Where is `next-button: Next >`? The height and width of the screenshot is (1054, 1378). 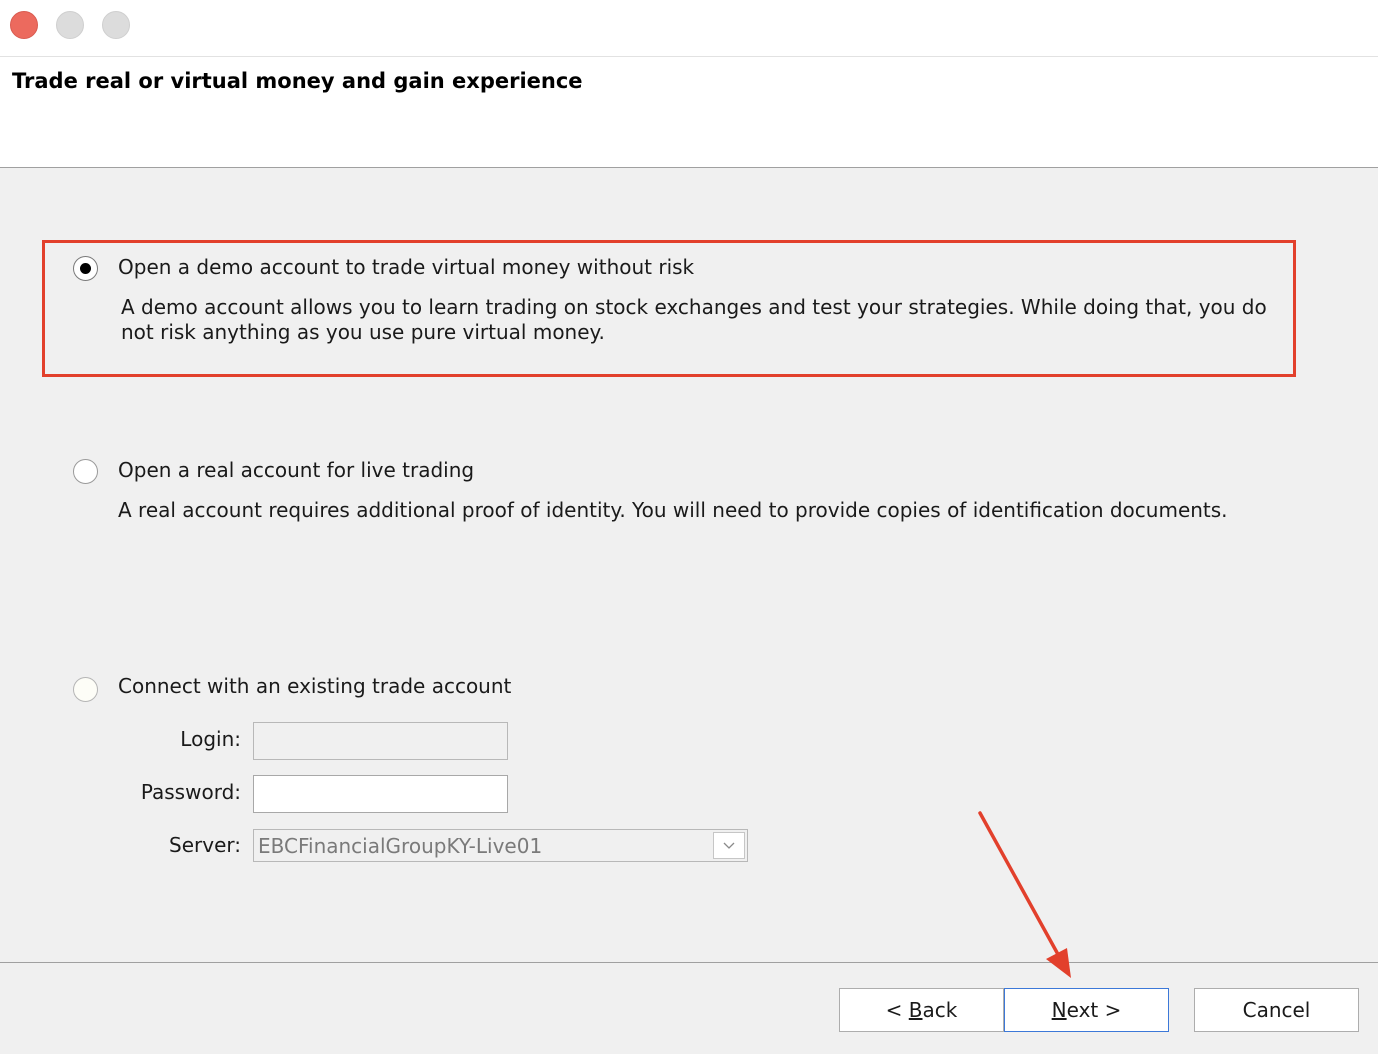 next-button: Next > is located at coordinates (1086, 1010).